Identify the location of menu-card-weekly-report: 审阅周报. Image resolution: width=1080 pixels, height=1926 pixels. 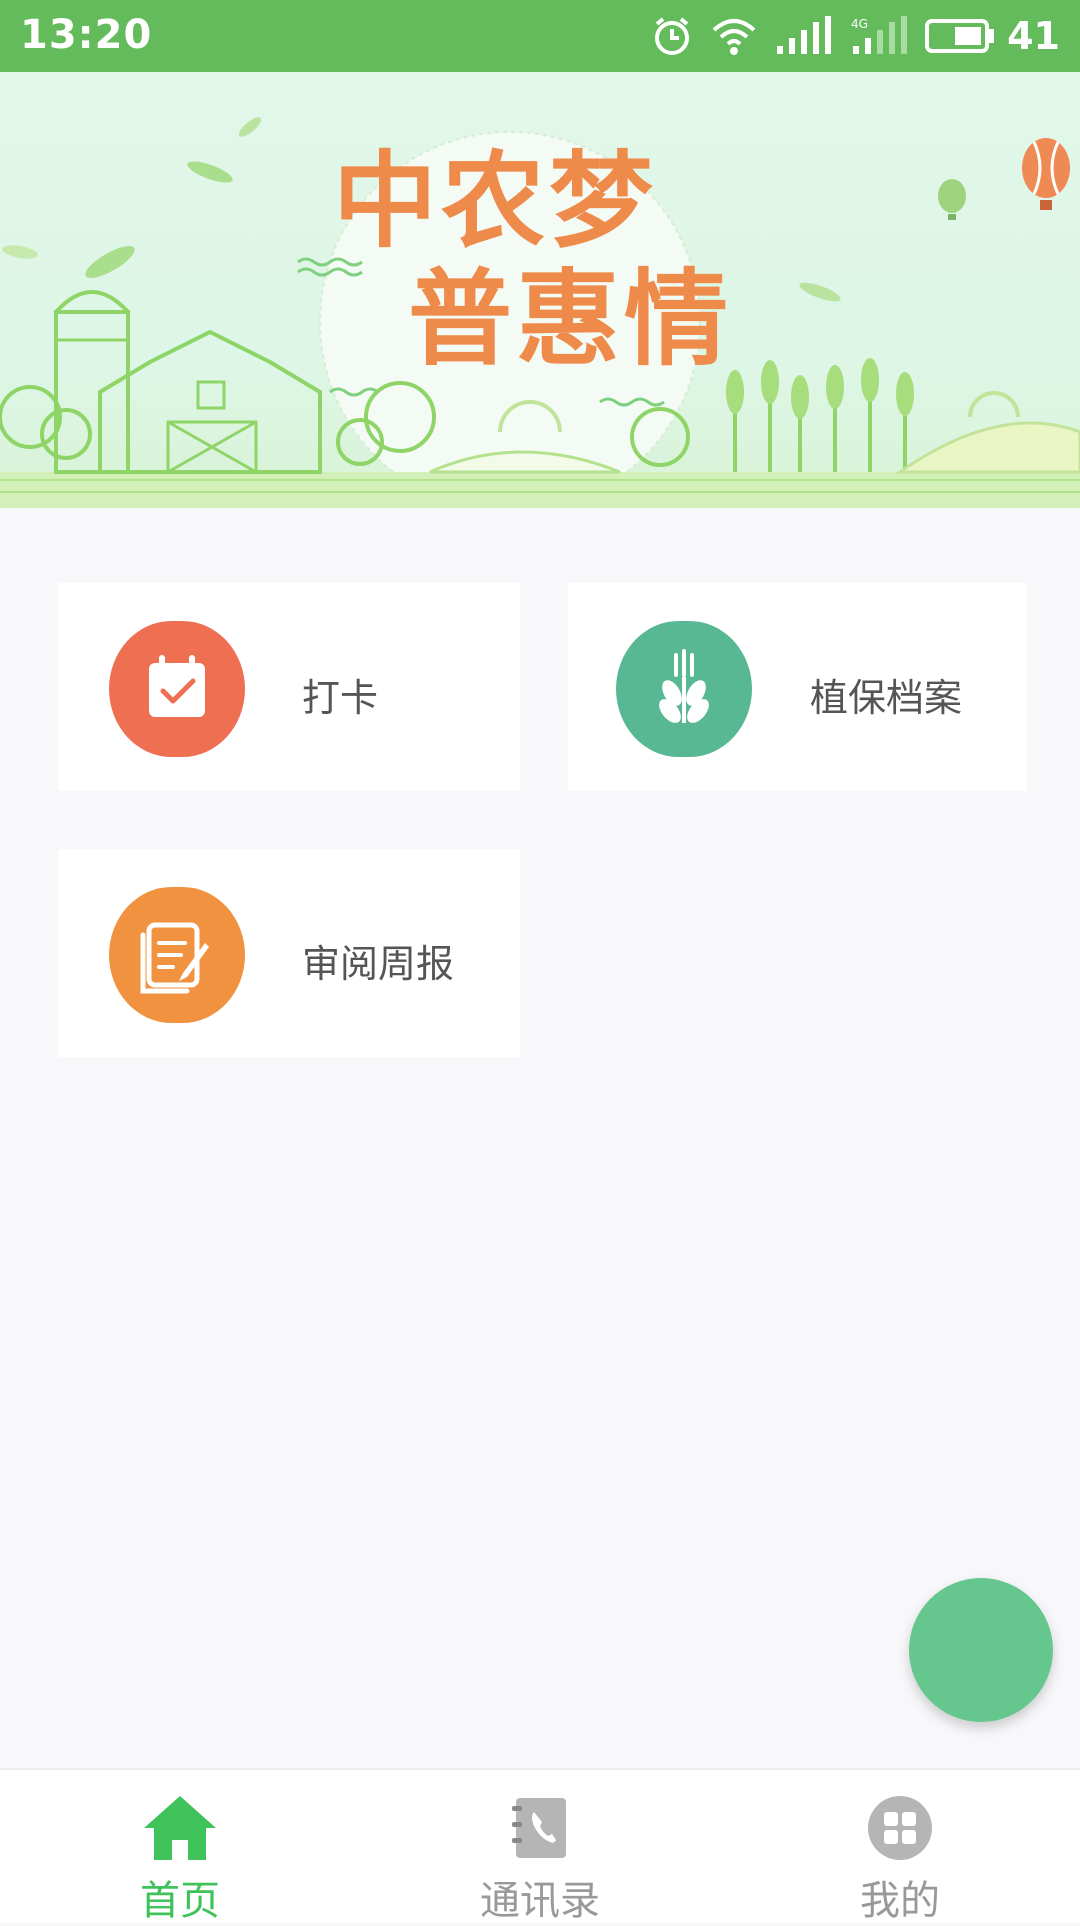
(289, 953).